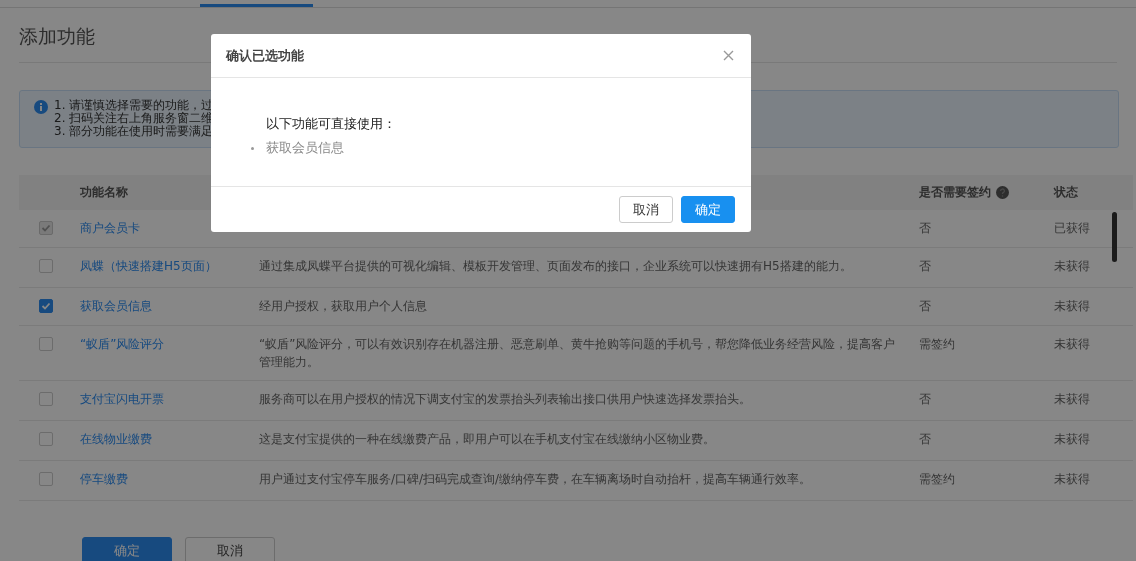  What do you see at coordinates (104, 479) in the screenshot?
I see `feature-link: 停车缴费` at bounding box center [104, 479].